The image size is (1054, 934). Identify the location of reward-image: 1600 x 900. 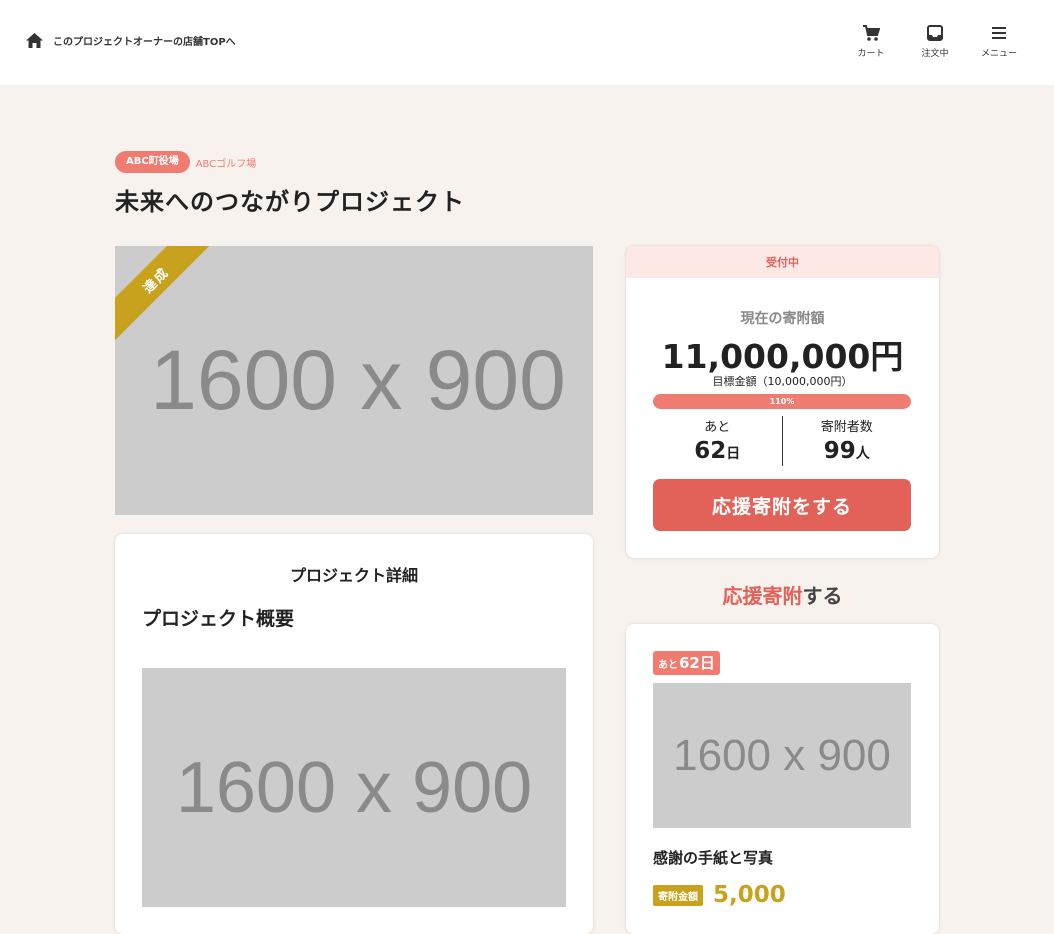
(782, 755).